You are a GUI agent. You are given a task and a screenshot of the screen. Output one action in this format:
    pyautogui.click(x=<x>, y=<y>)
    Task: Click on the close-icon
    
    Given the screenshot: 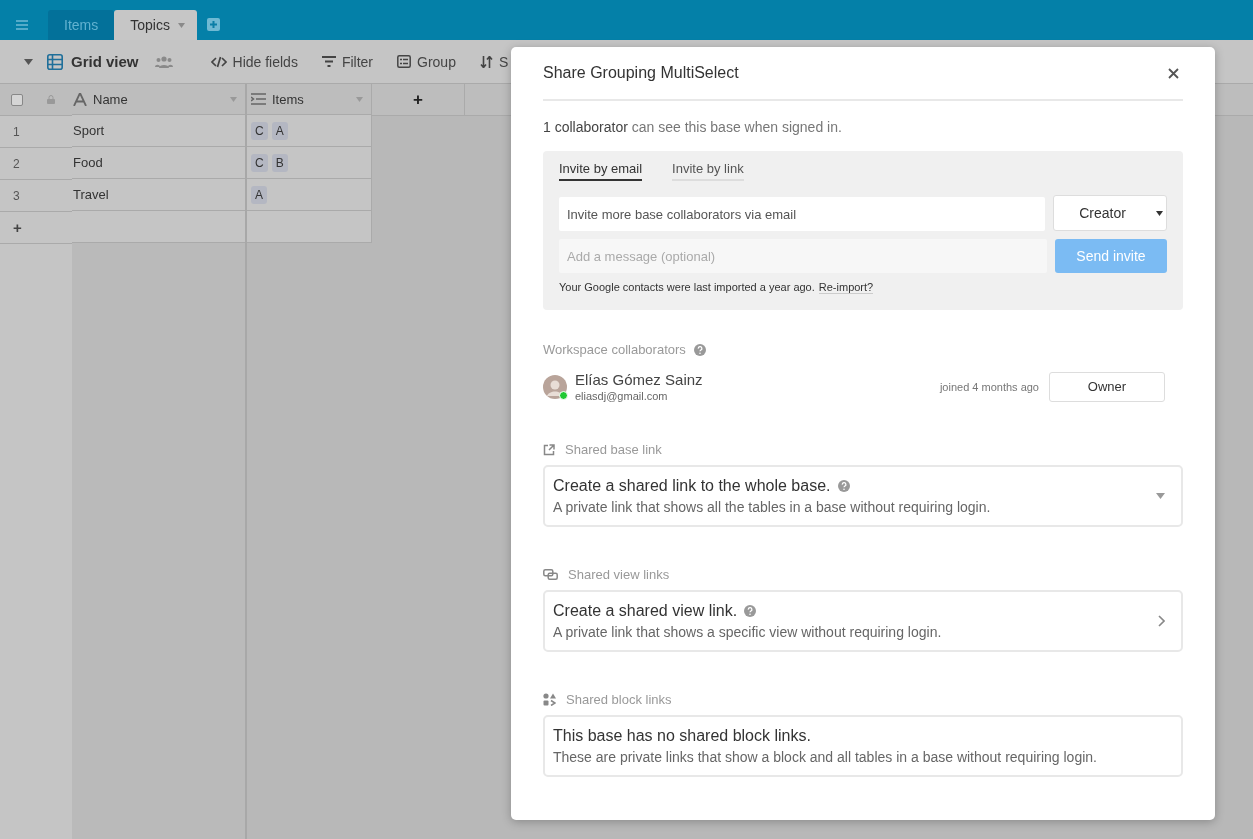 What is the action you would take?
    pyautogui.click(x=1173, y=73)
    